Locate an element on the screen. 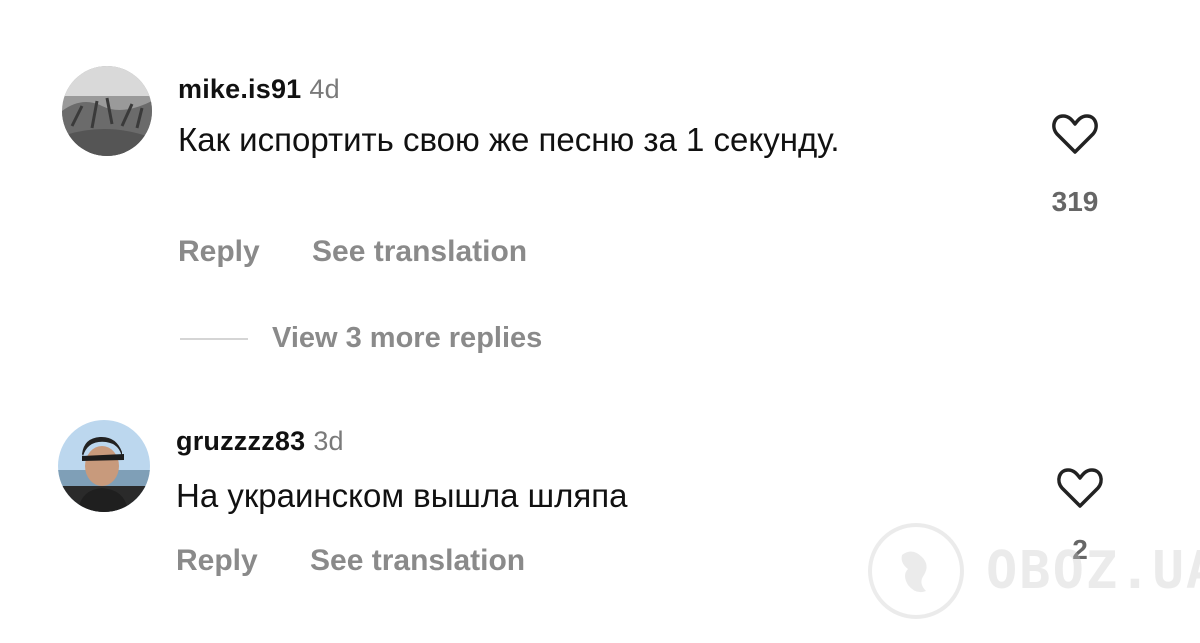 This screenshot has height=643, width=1200. comment-text: На украинском вышла шляпа is located at coordinates (402, 495).